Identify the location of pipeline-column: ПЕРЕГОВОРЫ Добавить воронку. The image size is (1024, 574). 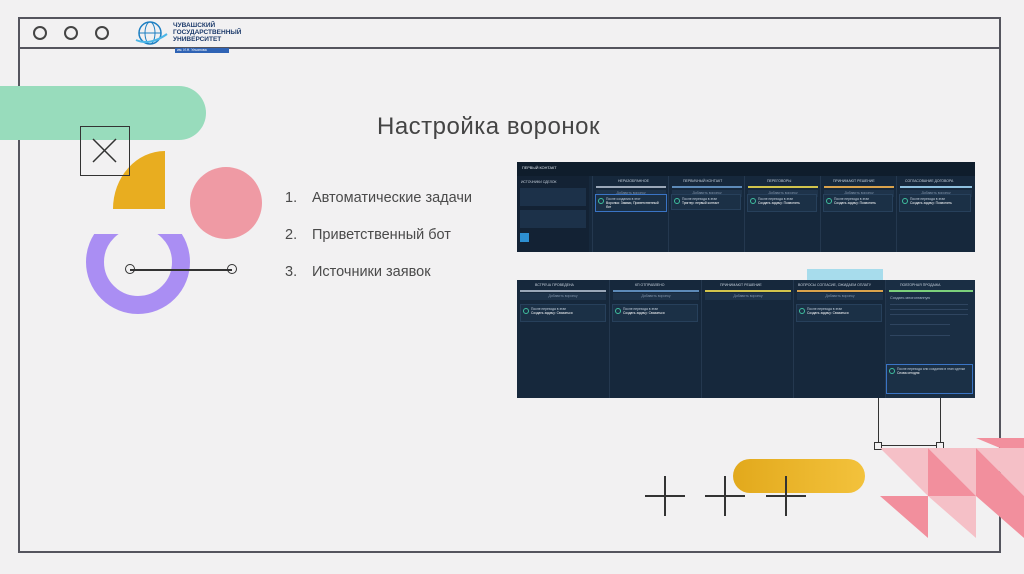
(782, 214).